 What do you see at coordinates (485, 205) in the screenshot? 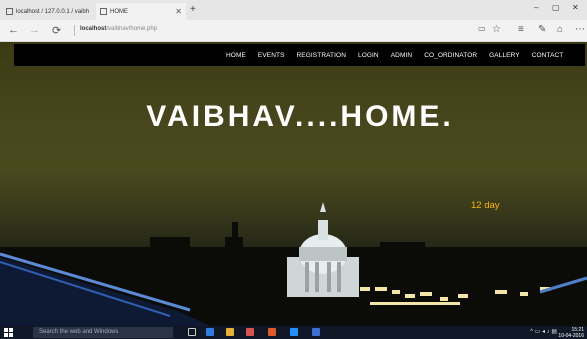
I see `countdown-text: 12 day` at bounding box center [485, 205].